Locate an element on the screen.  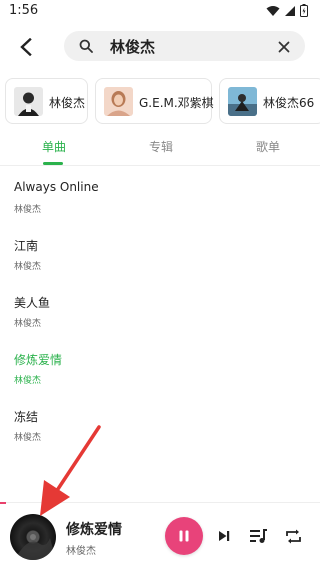
back-button is located at coordinates (26, 47).